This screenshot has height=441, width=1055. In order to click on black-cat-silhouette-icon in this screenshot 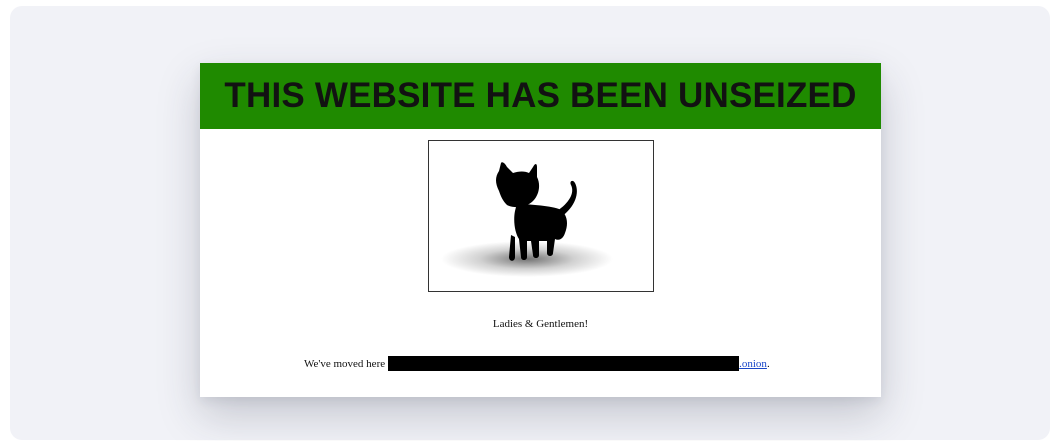, I will do `click(527, 219)`.